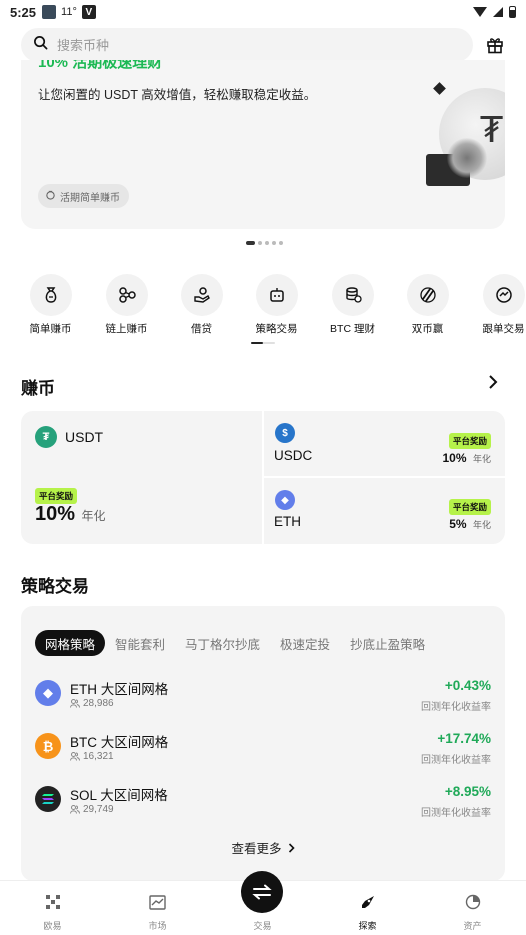  I want to click on view-more-label: 查看更多, so click(256, 849).